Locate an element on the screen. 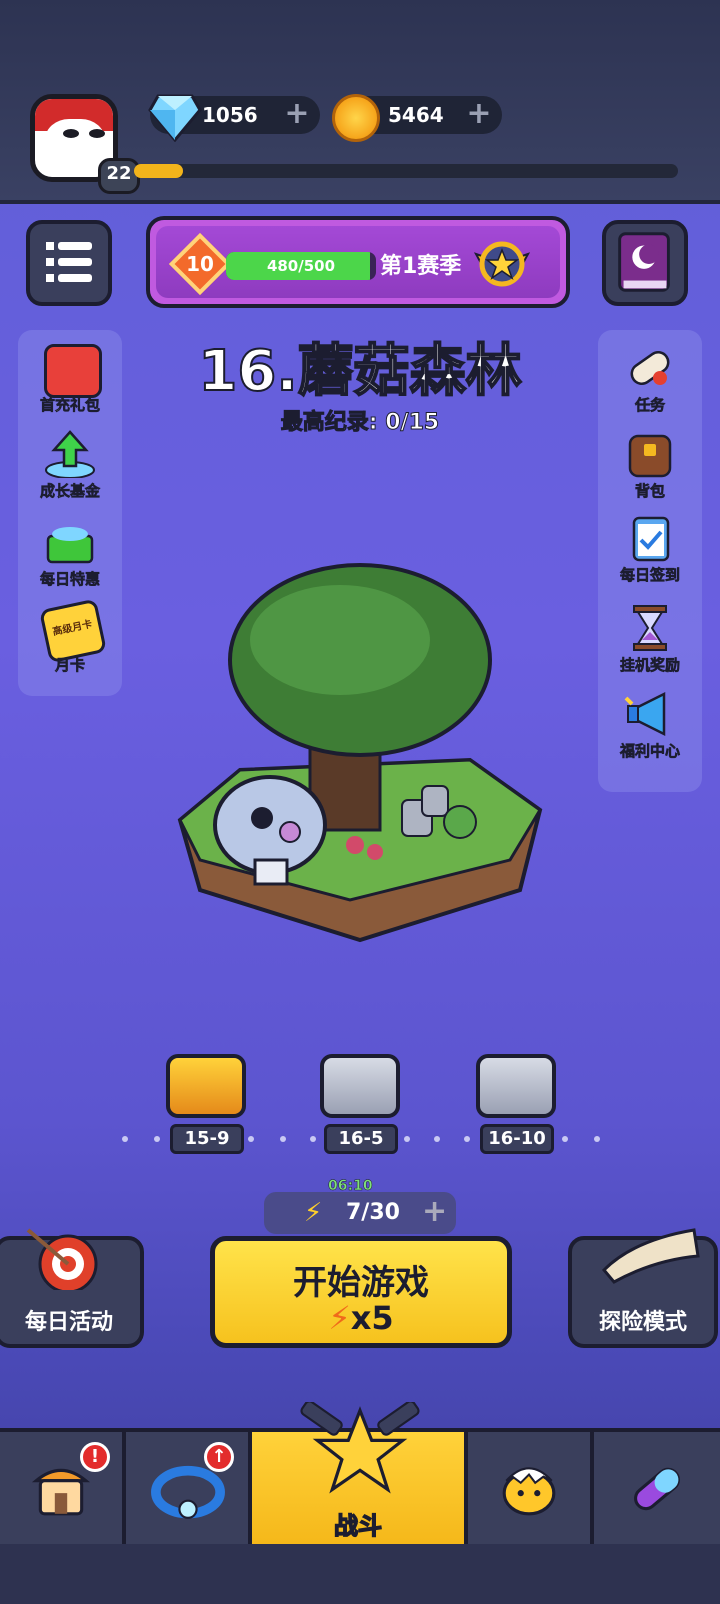 The height and width of the screenshot is (1604, 720). season-pass-inner: 10 480/500 第1赛季 is located at coordinates (358, 262).